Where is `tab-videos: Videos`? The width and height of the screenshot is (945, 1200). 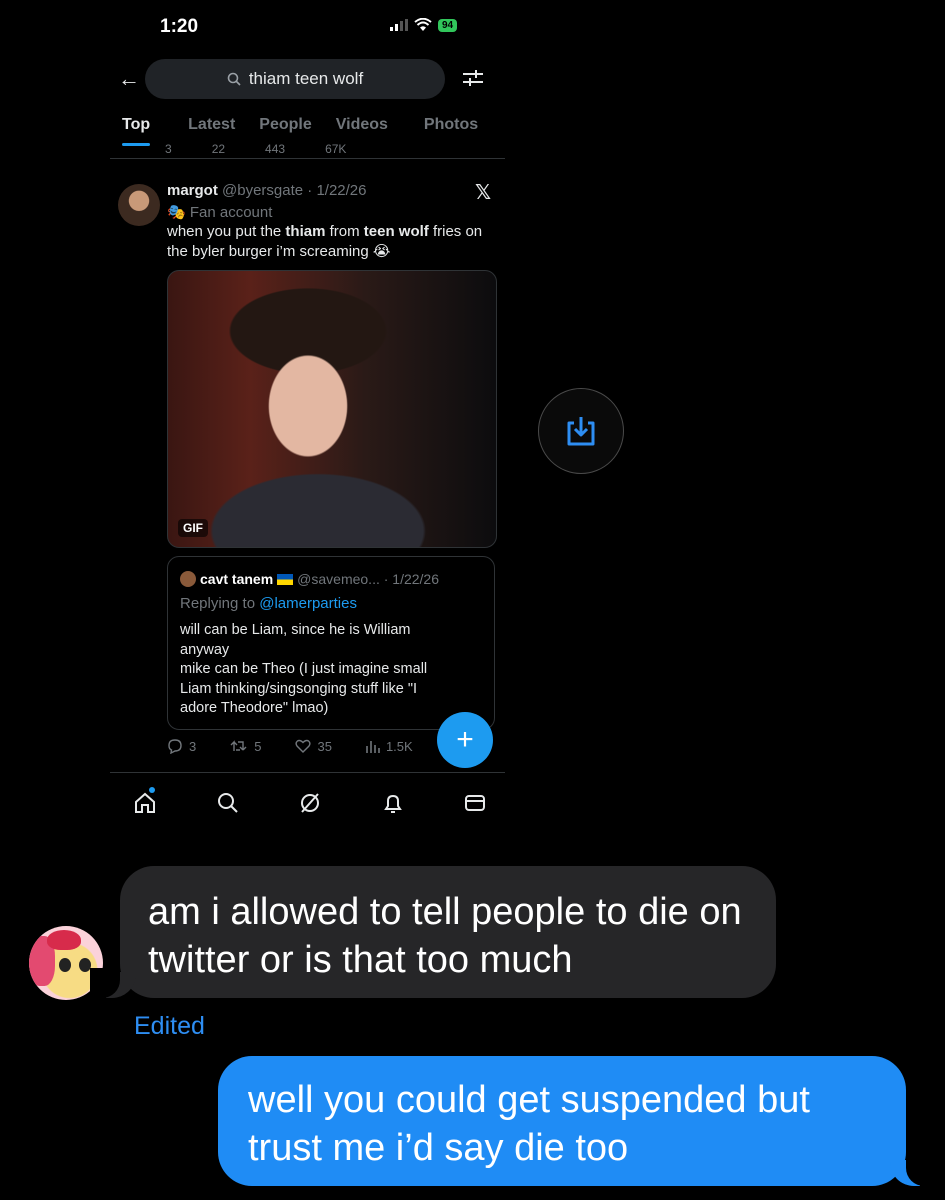
tab-videos: Videos is located at coordinates (362, 129).